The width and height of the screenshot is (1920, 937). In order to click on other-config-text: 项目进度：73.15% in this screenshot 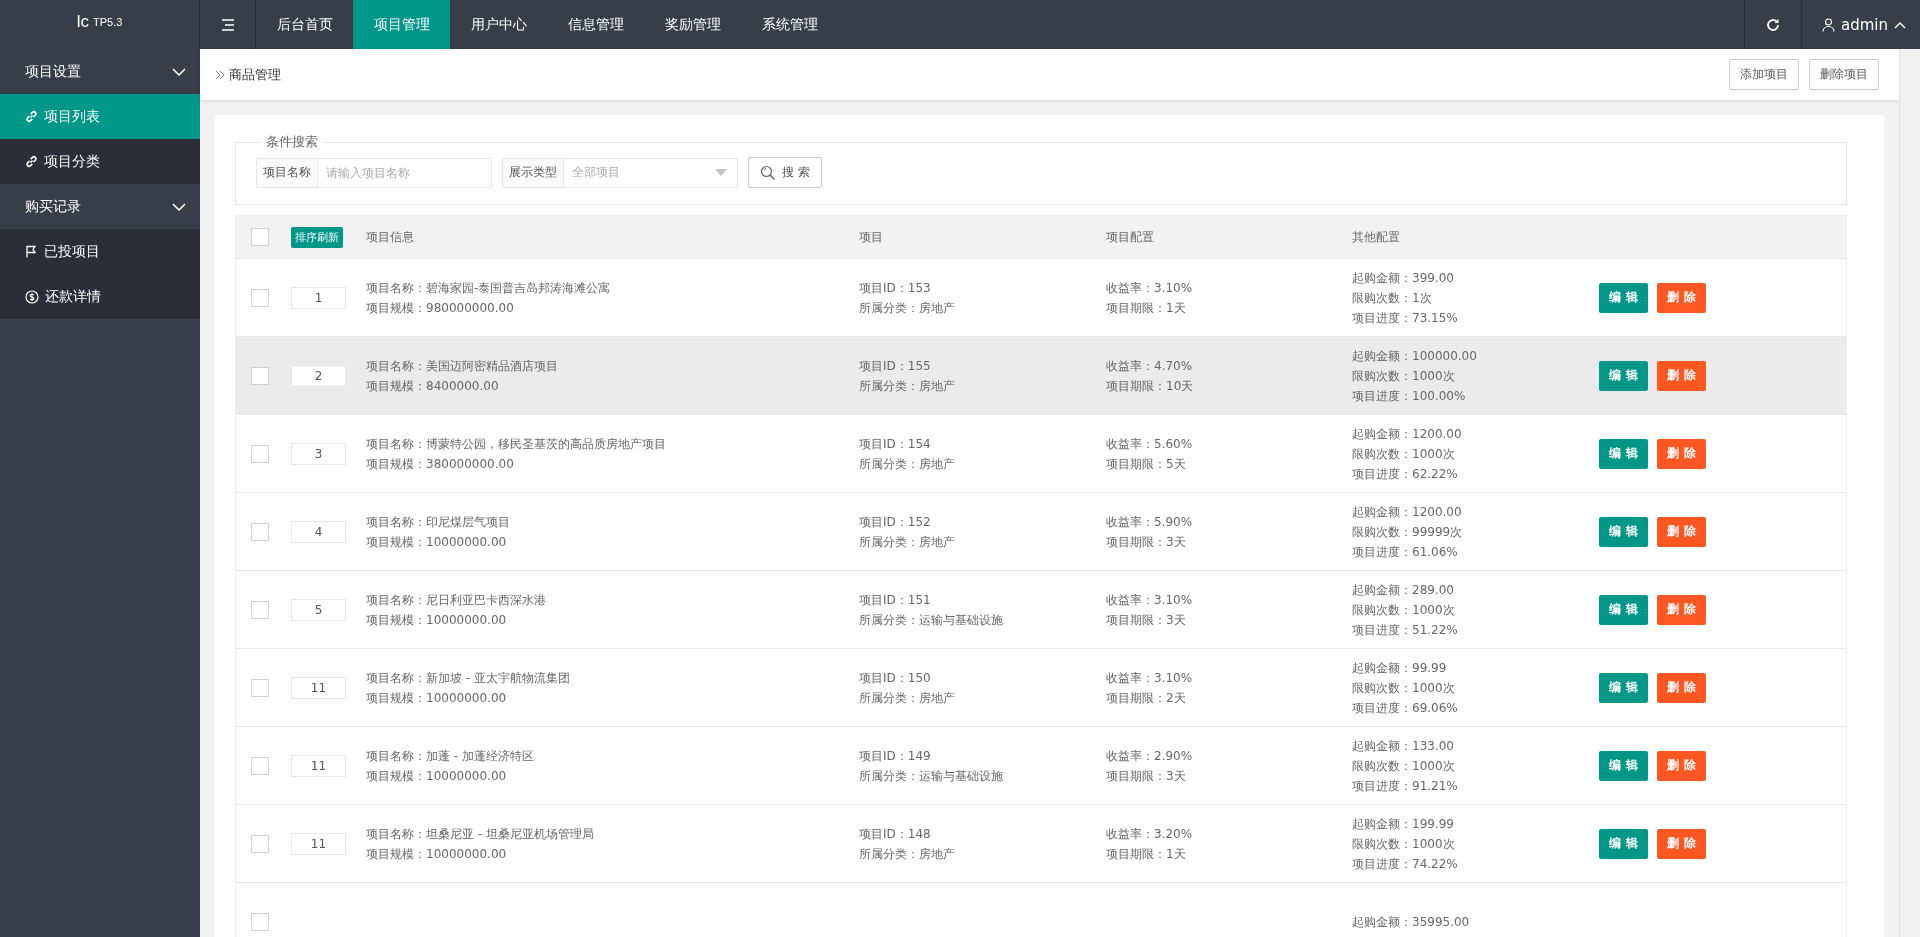, I will do `click(1405, 318)`.